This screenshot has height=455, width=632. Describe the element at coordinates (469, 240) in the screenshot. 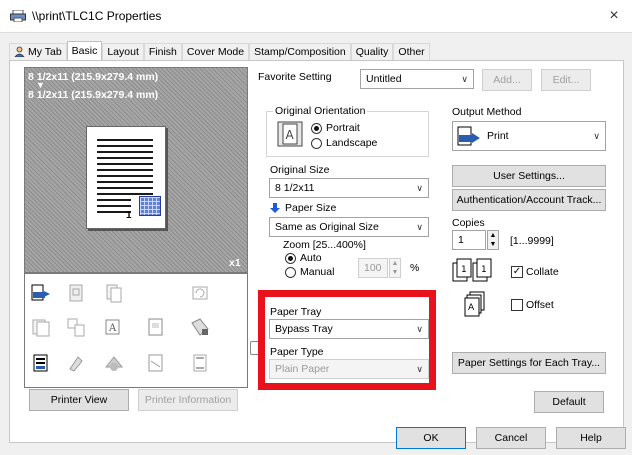

I see `copies-field: 1` at that location.